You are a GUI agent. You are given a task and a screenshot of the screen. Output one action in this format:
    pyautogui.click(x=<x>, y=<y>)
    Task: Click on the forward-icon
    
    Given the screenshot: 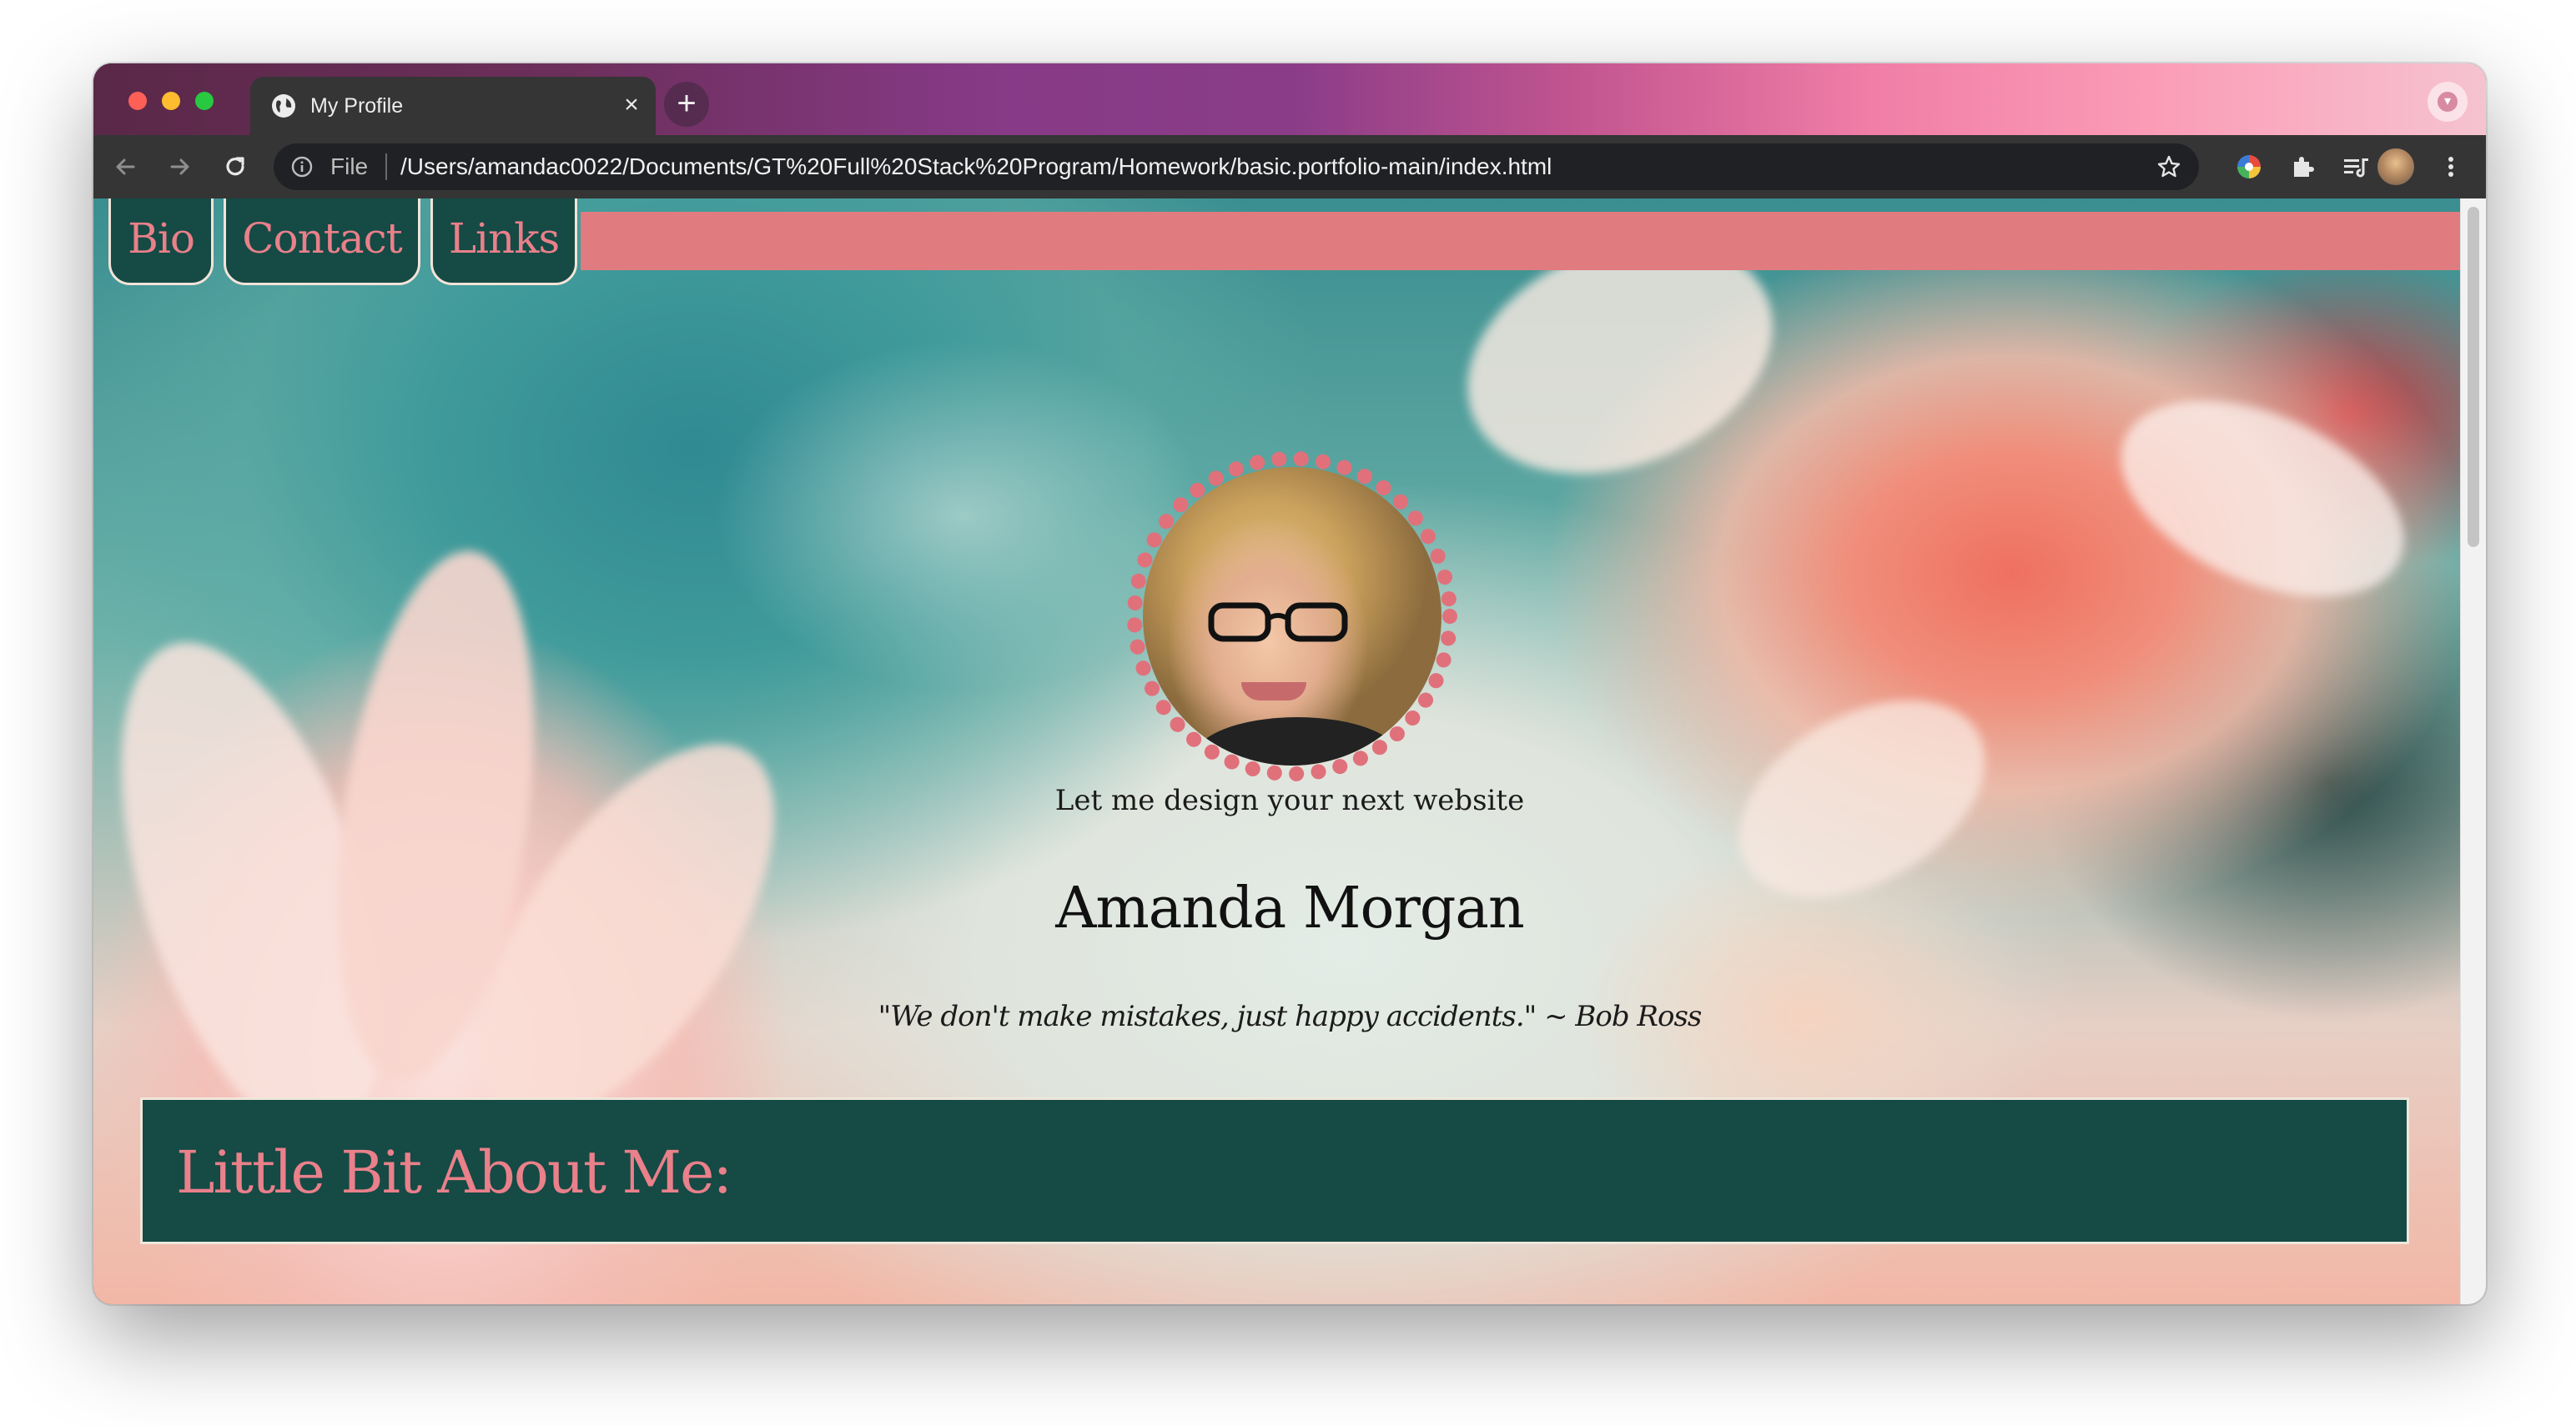 What is the action you would take?
    pyautogui.click(x=180, y=166)
    